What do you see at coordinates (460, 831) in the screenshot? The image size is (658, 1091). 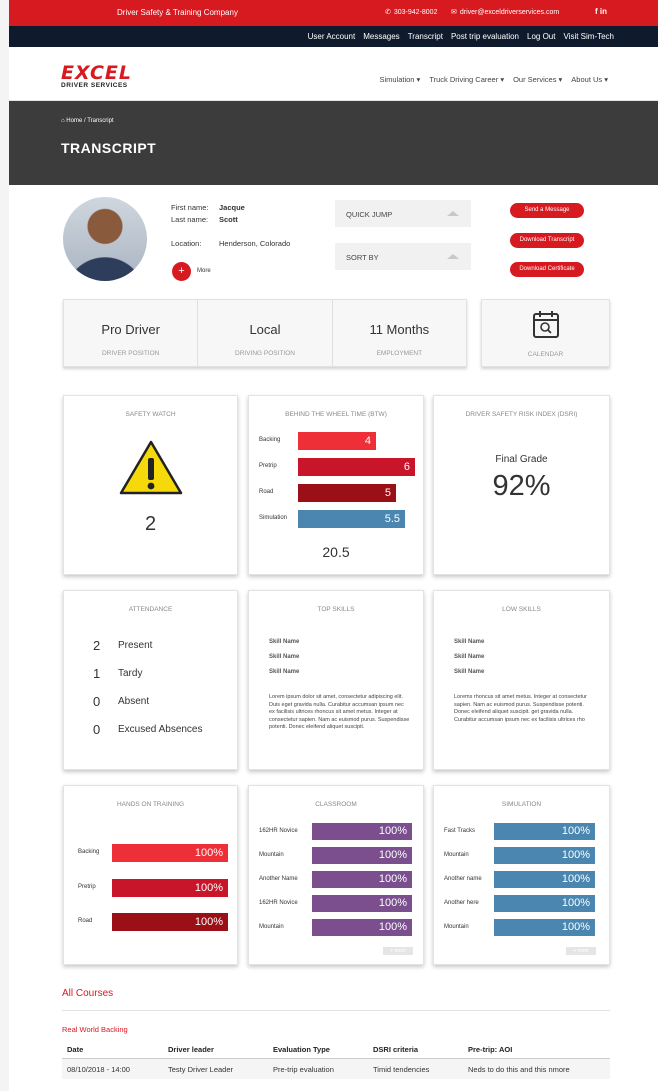 I see `bar-label: Fast Tracks` at bounding box center [460, 831].